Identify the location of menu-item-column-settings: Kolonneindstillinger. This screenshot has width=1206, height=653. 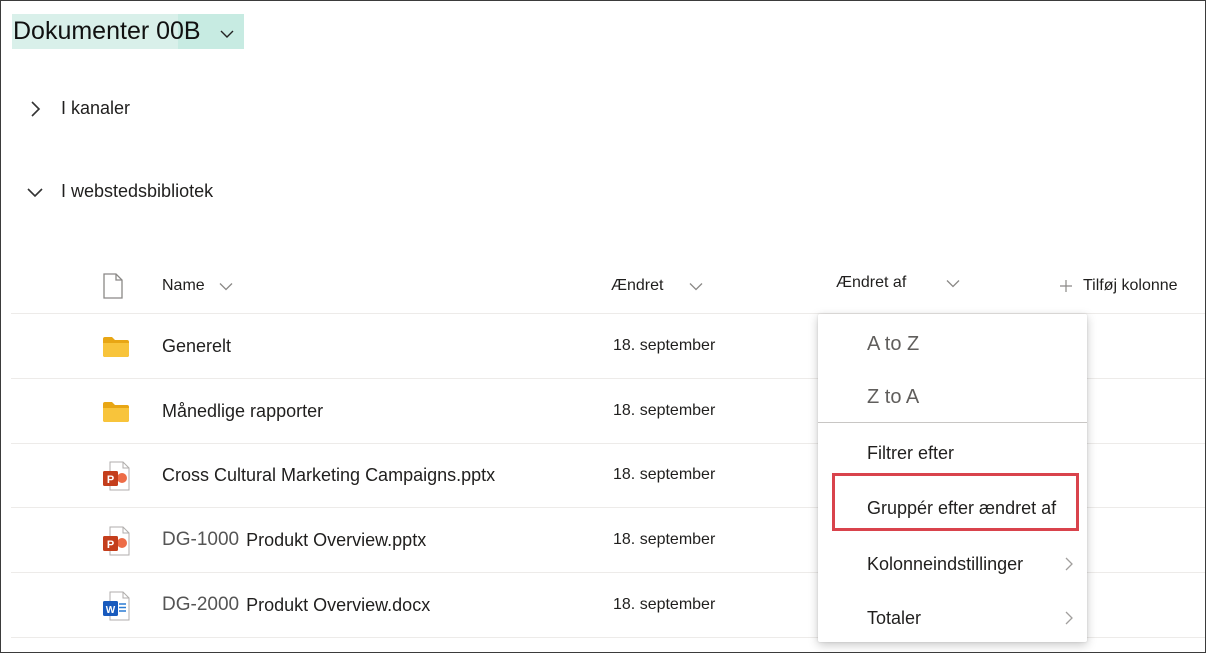
(952, 564).